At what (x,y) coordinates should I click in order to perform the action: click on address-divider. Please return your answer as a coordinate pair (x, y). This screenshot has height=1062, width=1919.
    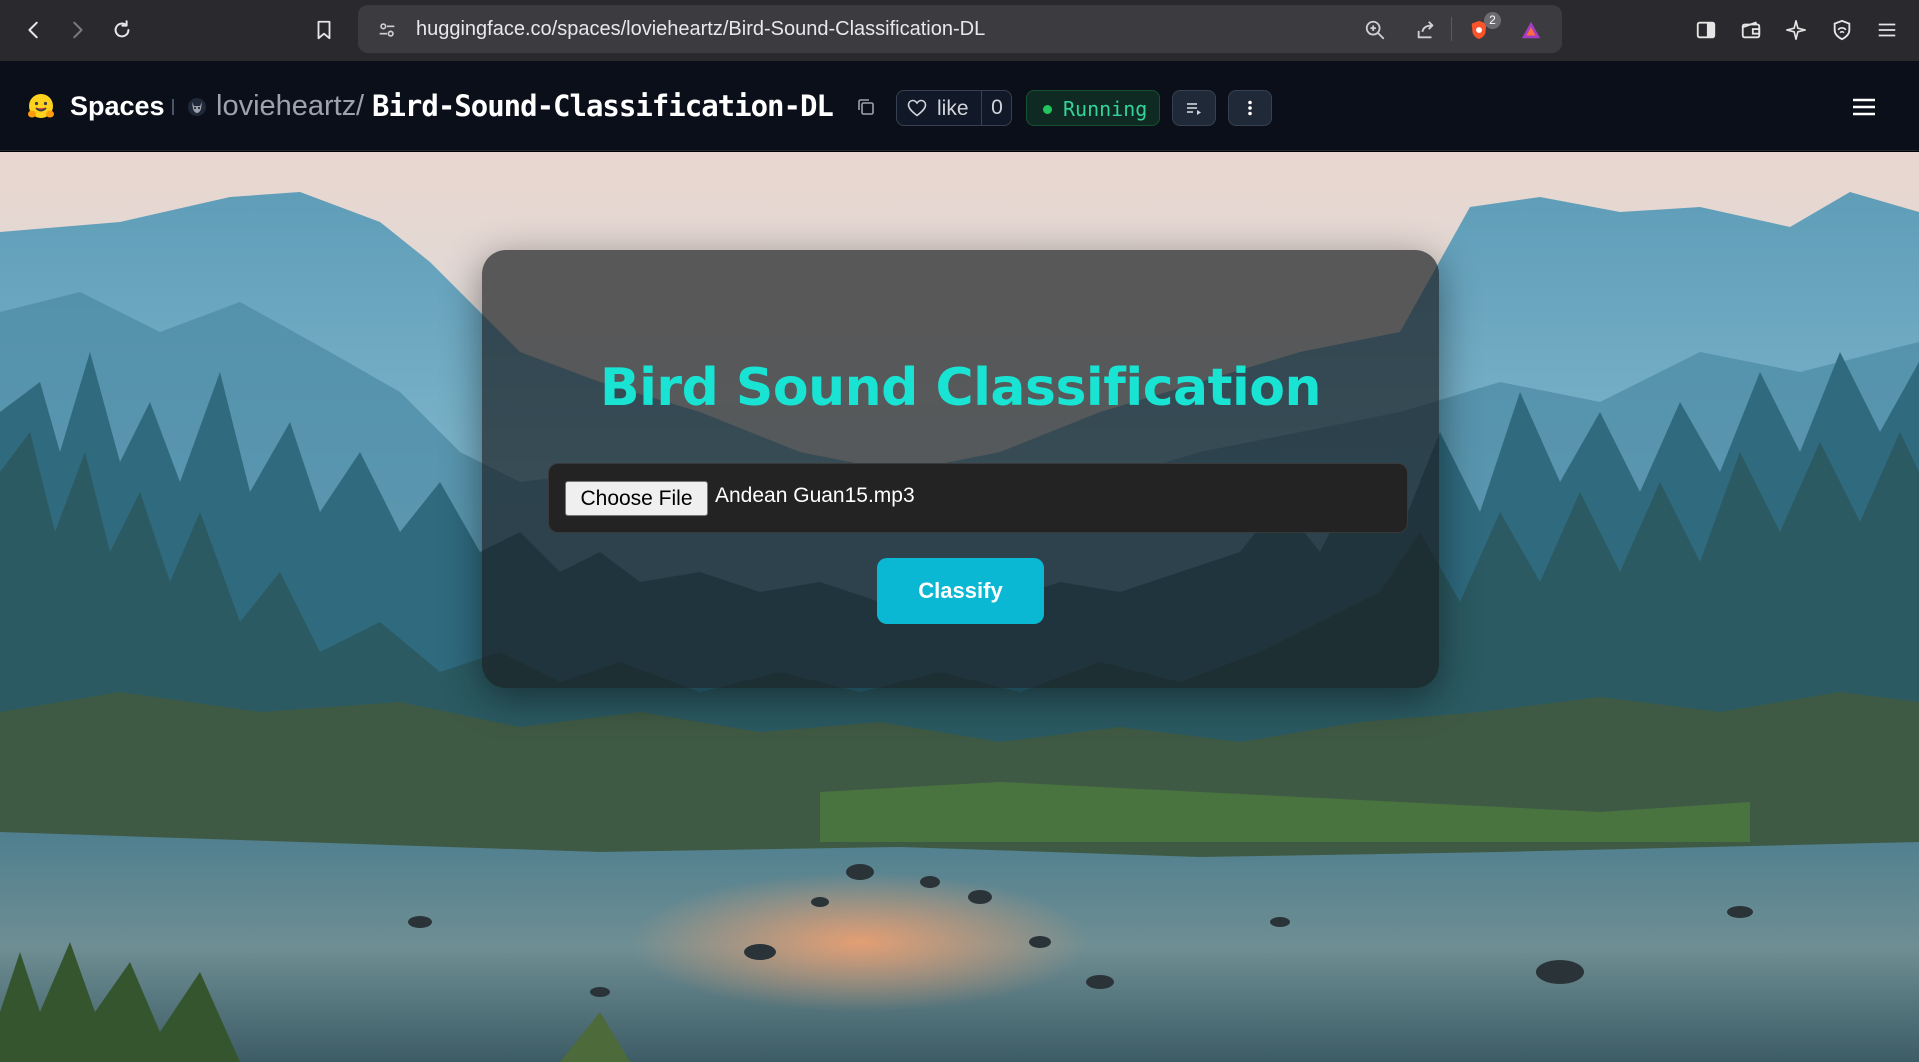
    Looking at the image, I should click on (1451, 29).